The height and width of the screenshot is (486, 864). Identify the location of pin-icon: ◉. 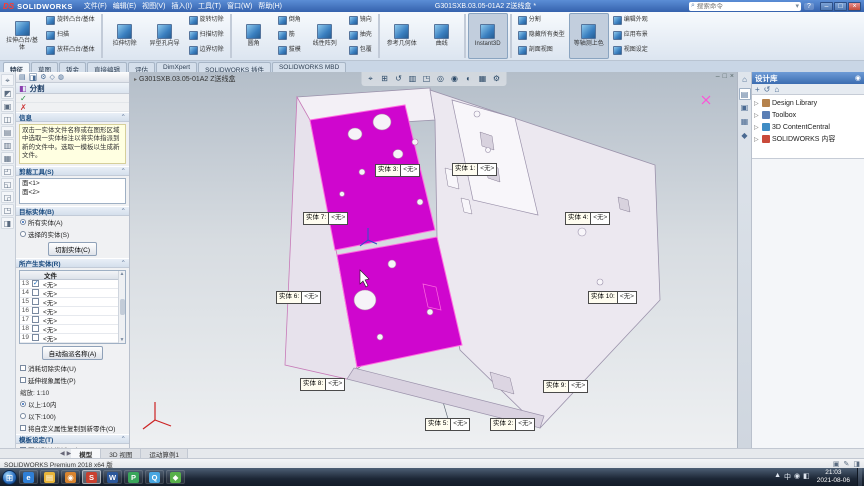
(858, 78).